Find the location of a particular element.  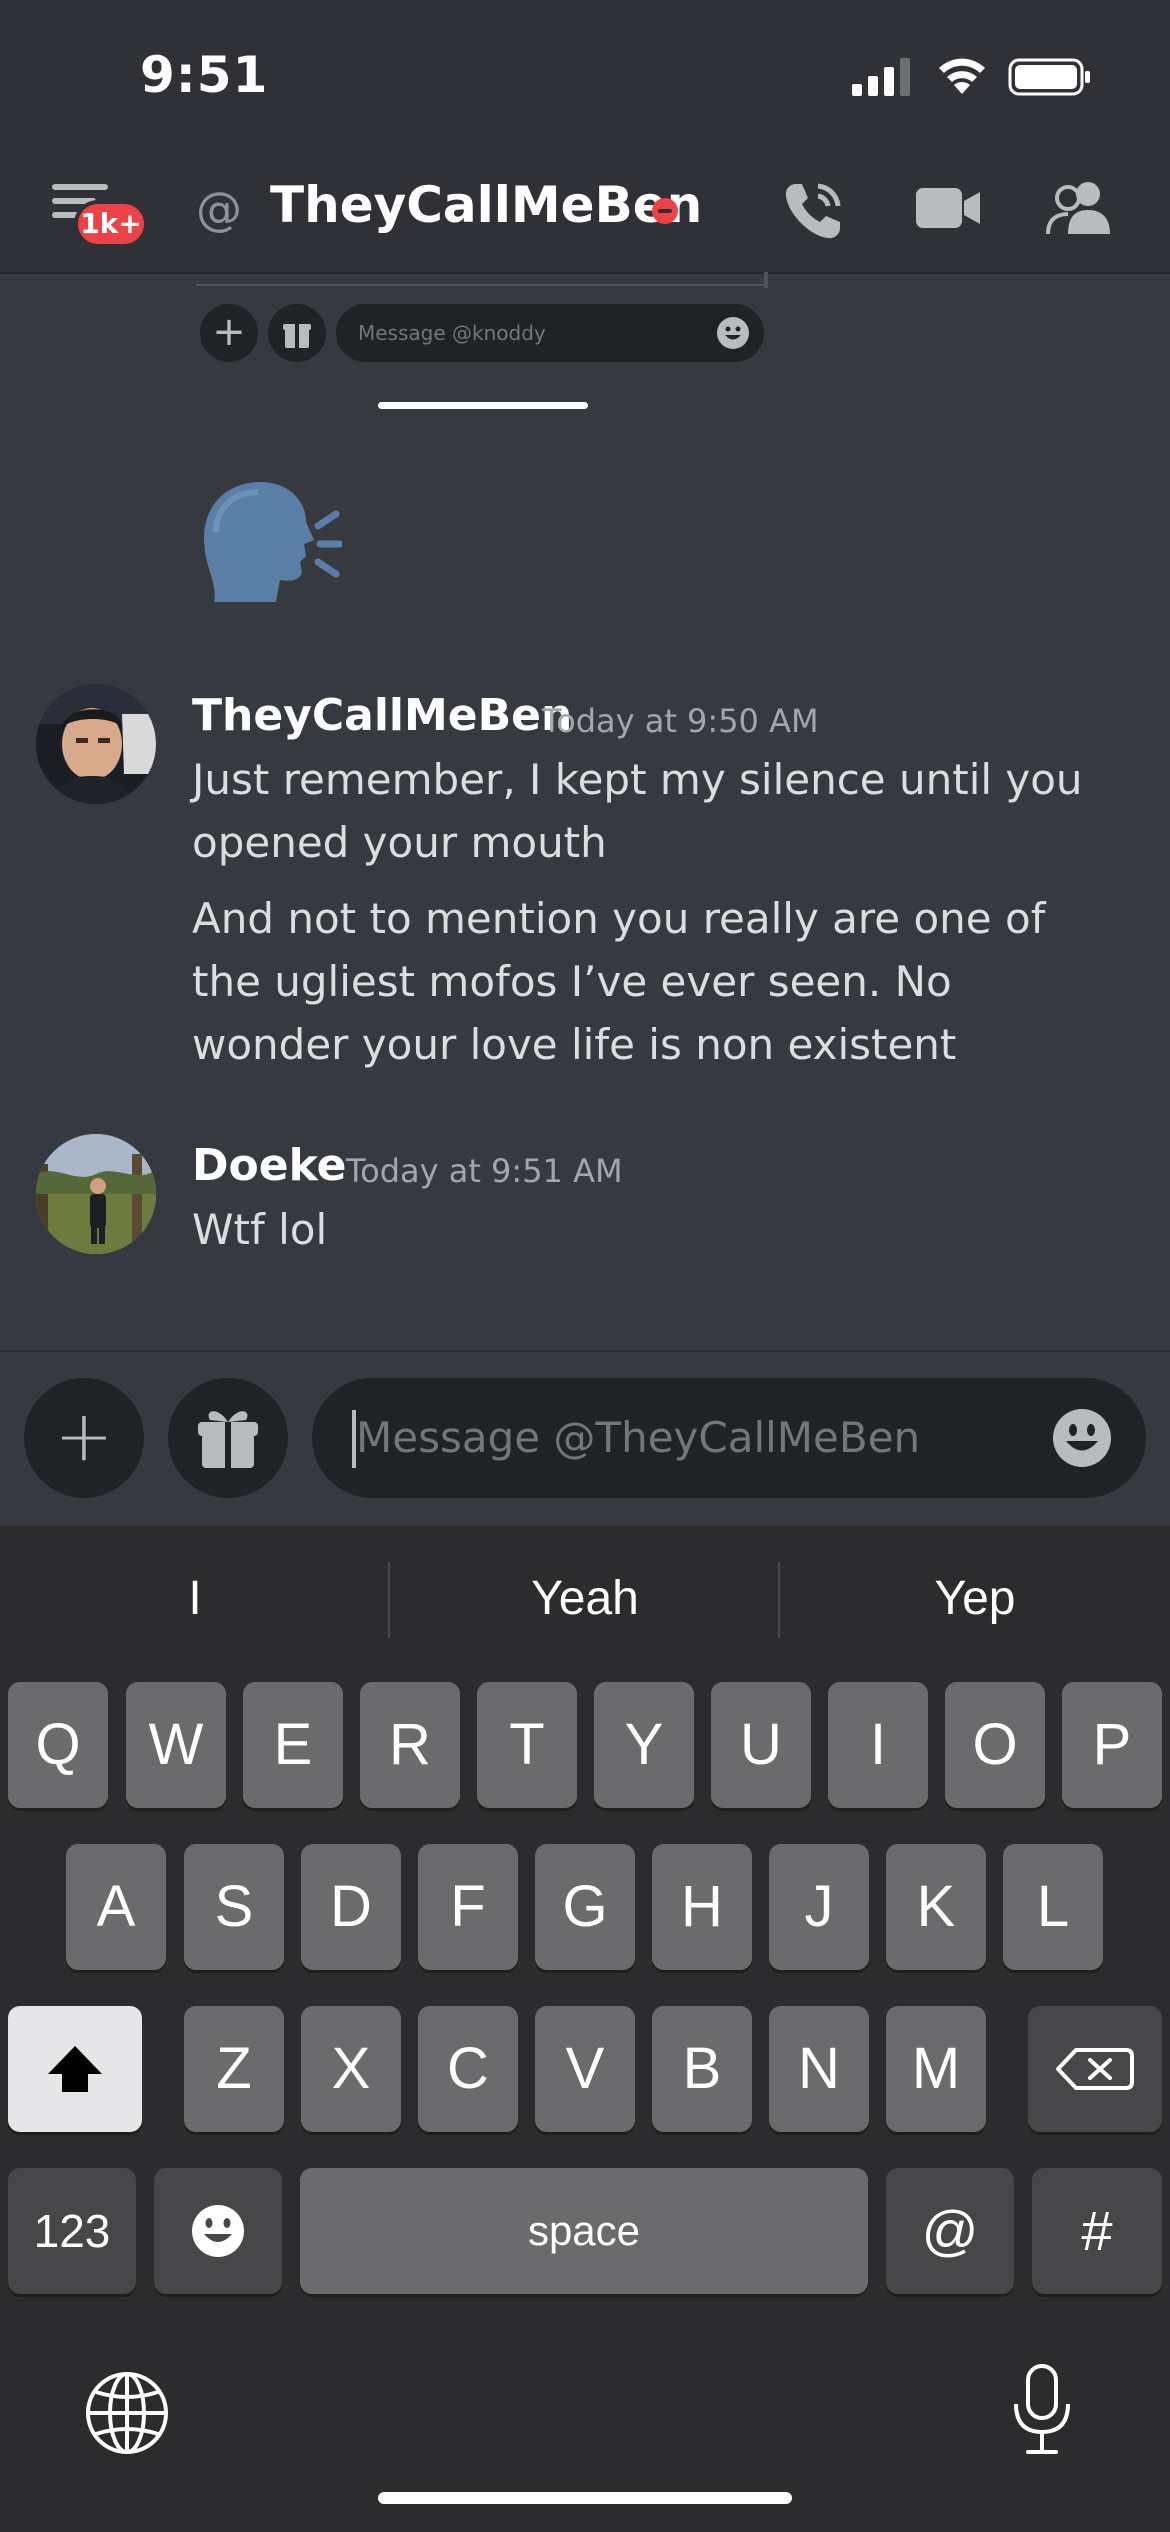

key-k: K is located at coordinates (936, 1907).